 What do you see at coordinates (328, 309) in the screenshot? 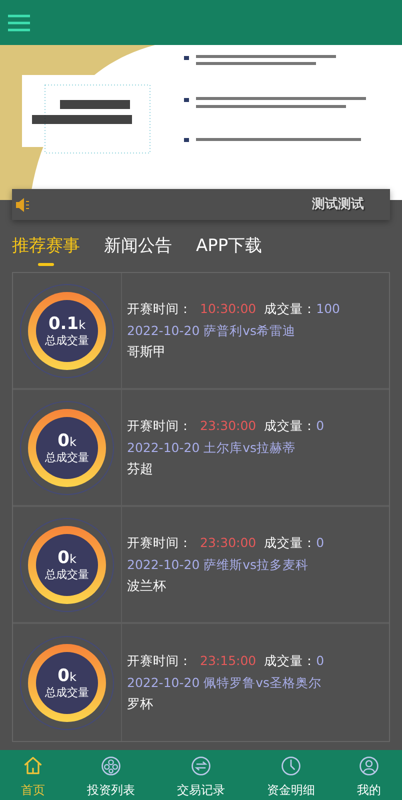
I see `volume-value: 100` at bounding box center [328, 309].